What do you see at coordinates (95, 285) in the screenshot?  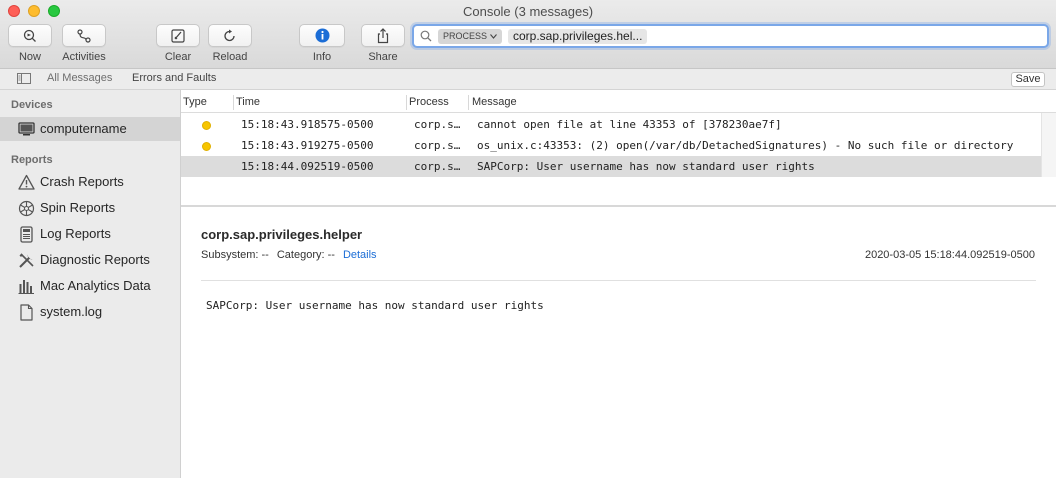 I see `sidebar-item-label: Mac Analytics Data` at bounding box center [95, 285].